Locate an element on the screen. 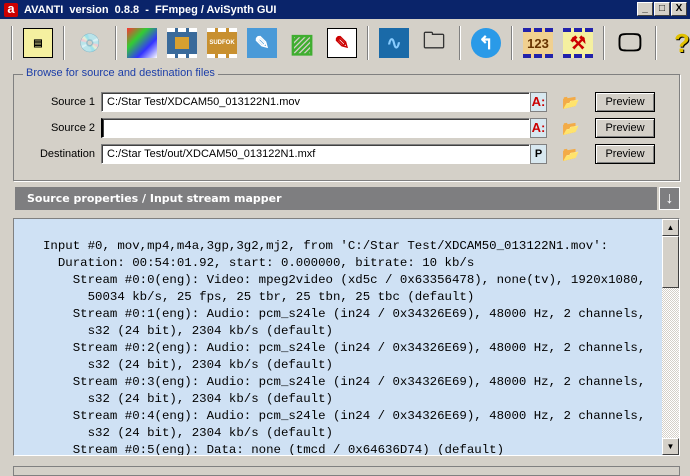 The width and height of the screenshot is (690, 476). open-disc-icon: 💿 is located at coordinates (90, 43).